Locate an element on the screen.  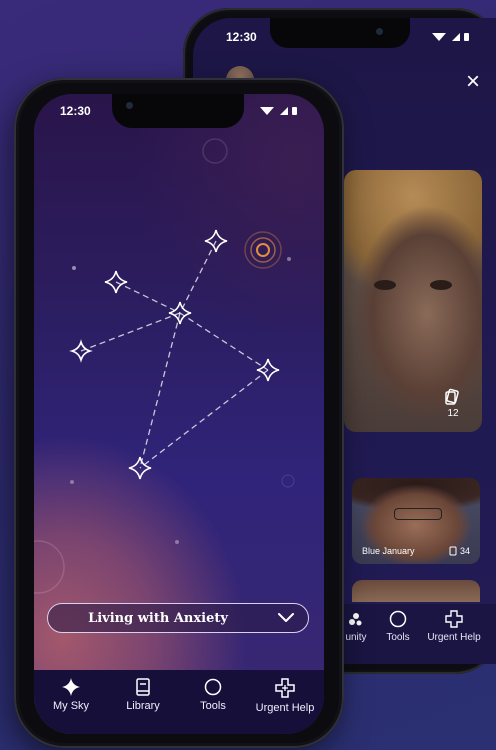
video-tile-main: 12 is located at coordinates (413, 301).